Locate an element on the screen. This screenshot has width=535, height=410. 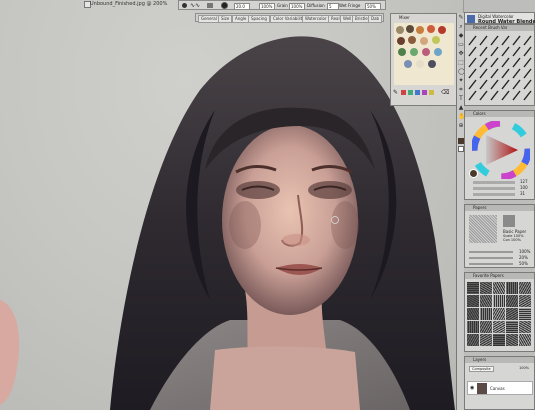
diffusion-field: 5 is located at coordinates (333, 6).